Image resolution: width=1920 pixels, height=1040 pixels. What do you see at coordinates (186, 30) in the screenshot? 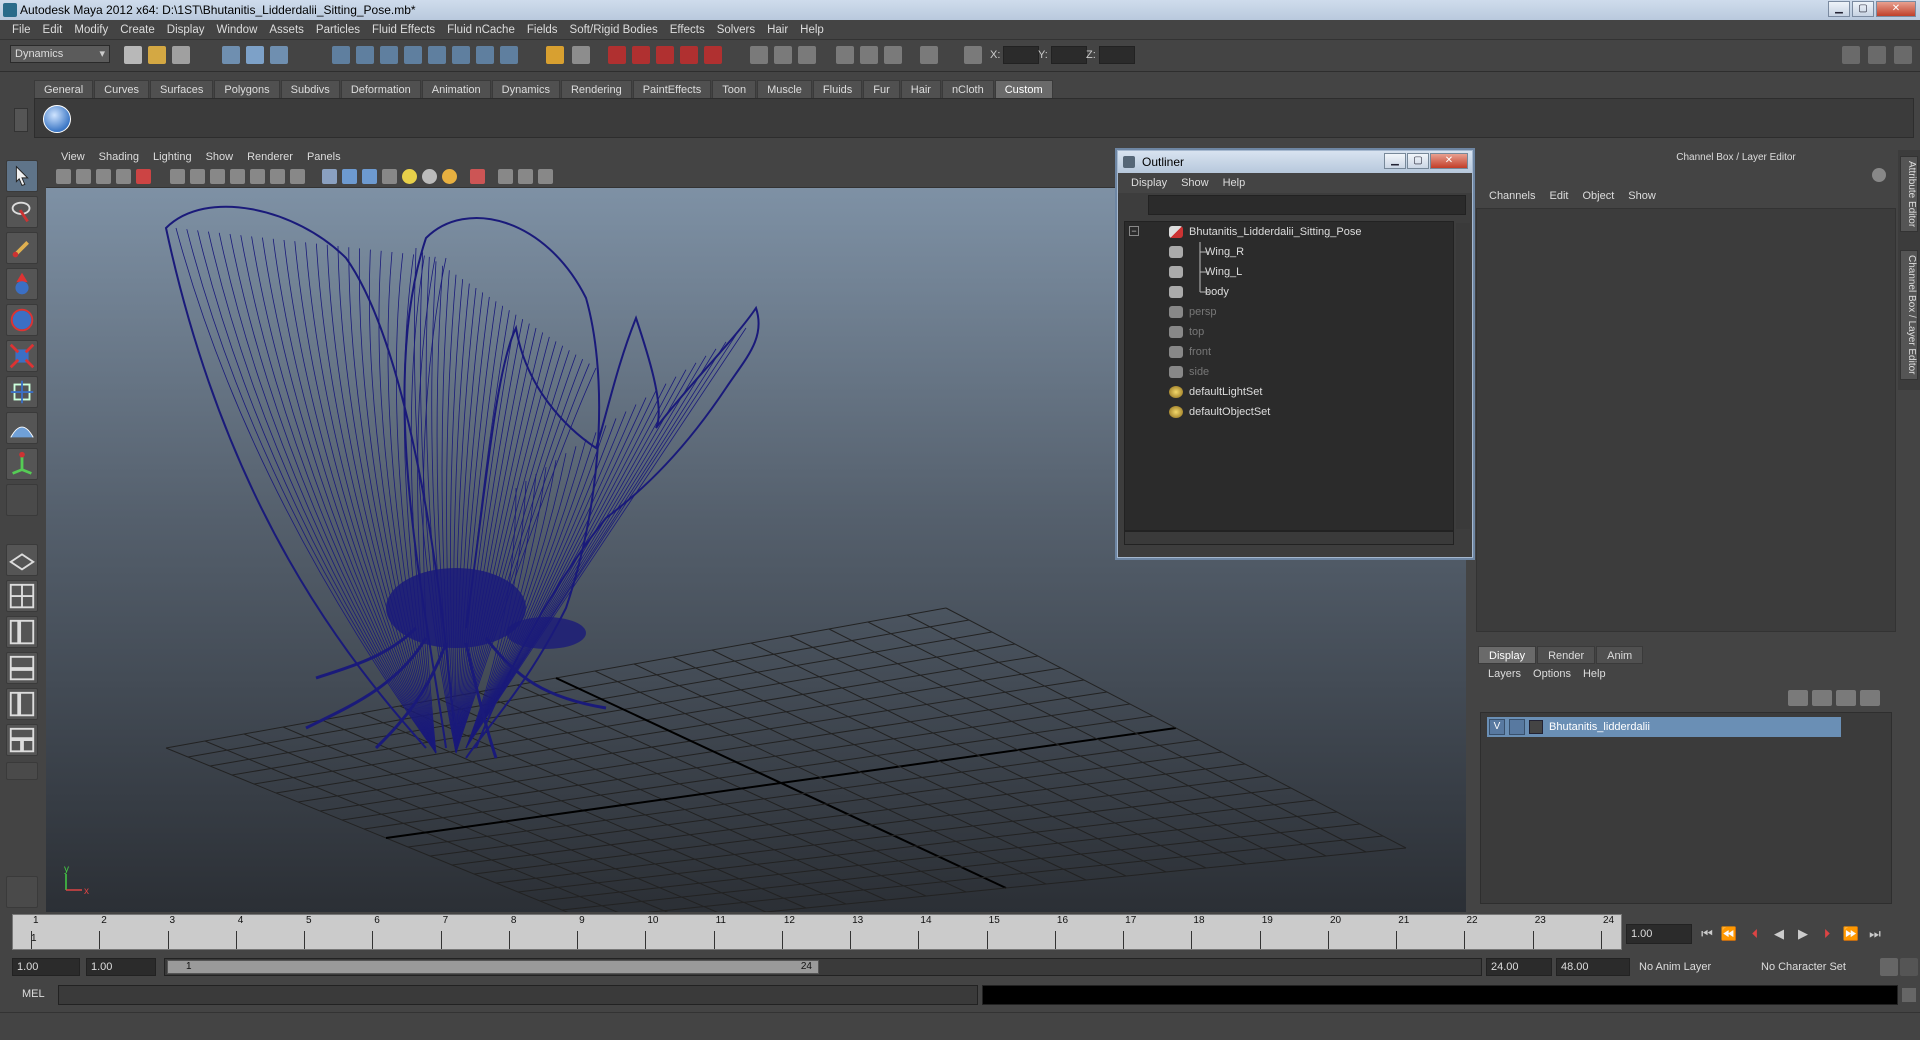
I see `menu-display: Display` at bounding box center [186, 30].